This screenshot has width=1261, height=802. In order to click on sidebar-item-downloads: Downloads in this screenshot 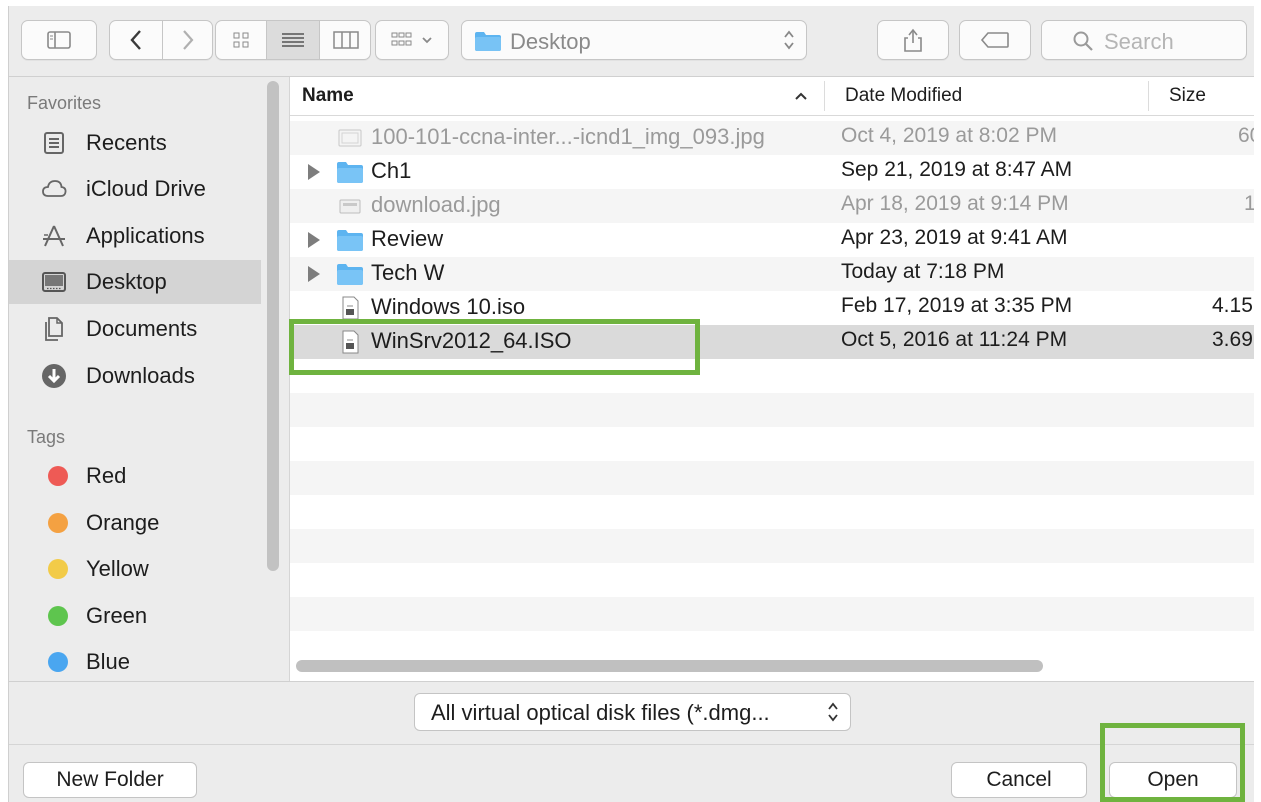, I will do `click(135, 376)`.